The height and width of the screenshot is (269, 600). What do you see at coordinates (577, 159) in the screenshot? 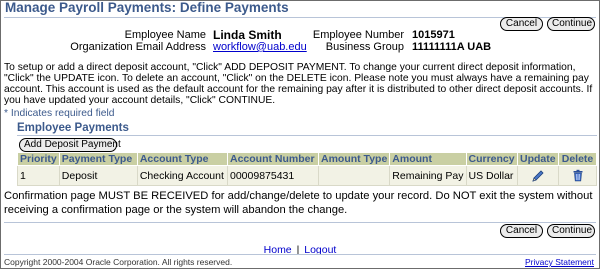
I see `column-header: Delete` at bounding box center [577, 159].